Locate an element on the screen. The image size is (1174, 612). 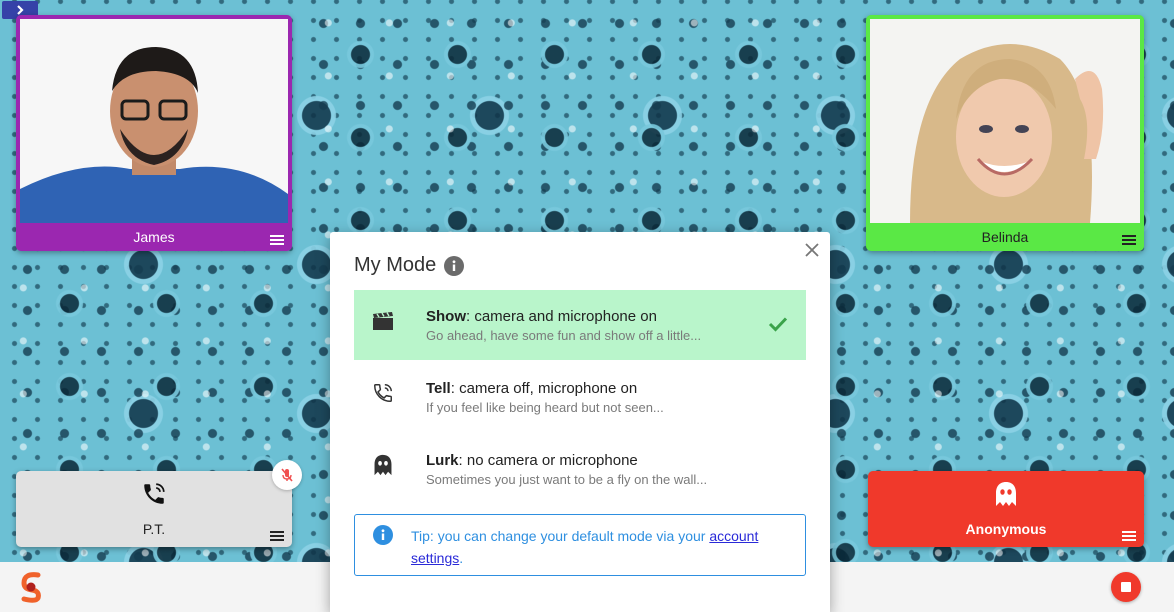
mode-option-heading: Tell: camera off, microphone on is located at coordinates (532, 388).